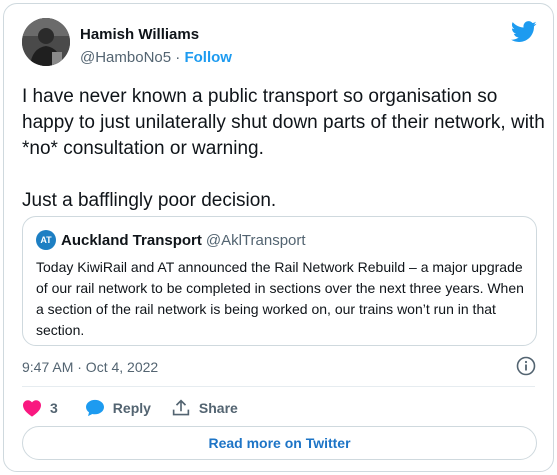 This screenshot has height=475, width=557. I want to click on avatar, so click(46, 42).